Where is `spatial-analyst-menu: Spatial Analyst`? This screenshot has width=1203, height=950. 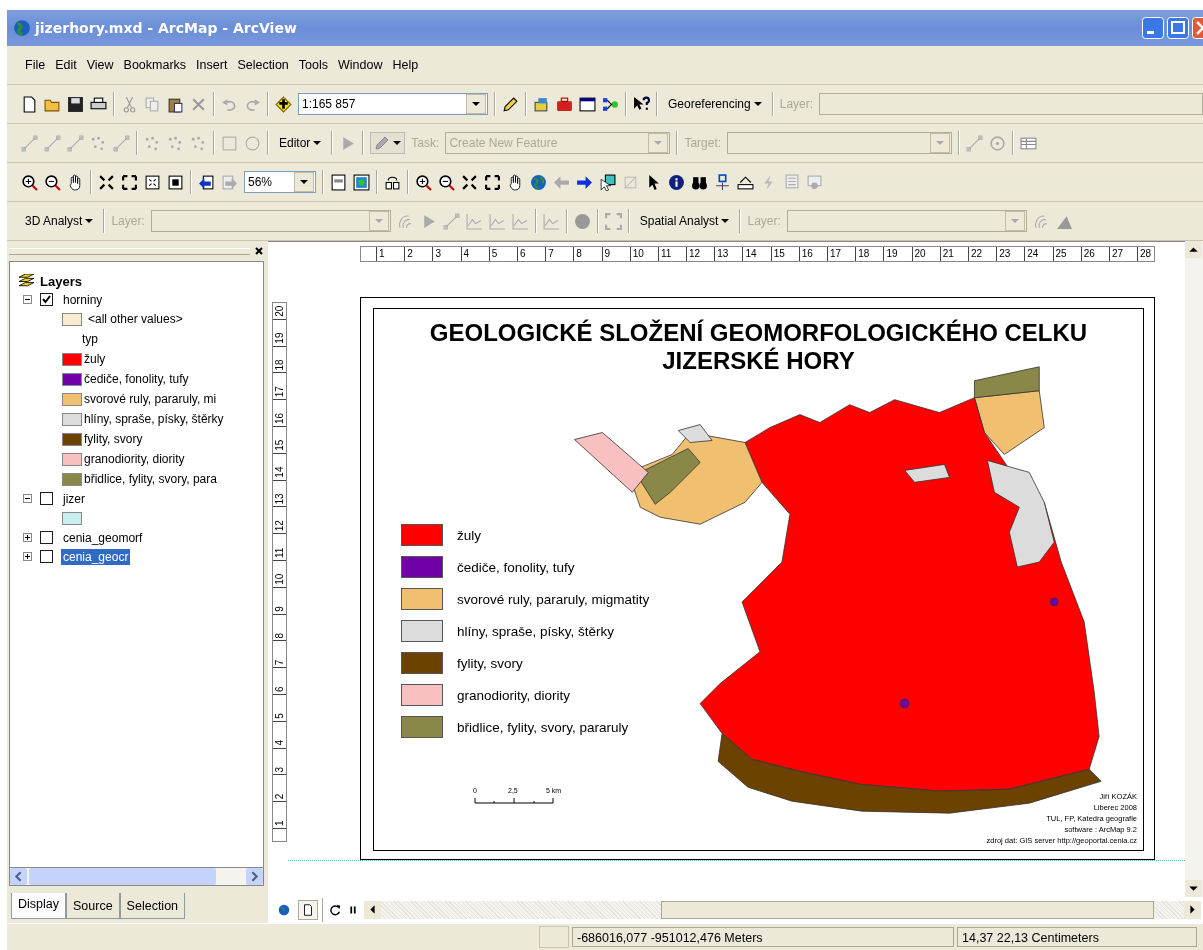 spatial-analyst-menu: Spatial Analyst is located at coordinates (684, 221).